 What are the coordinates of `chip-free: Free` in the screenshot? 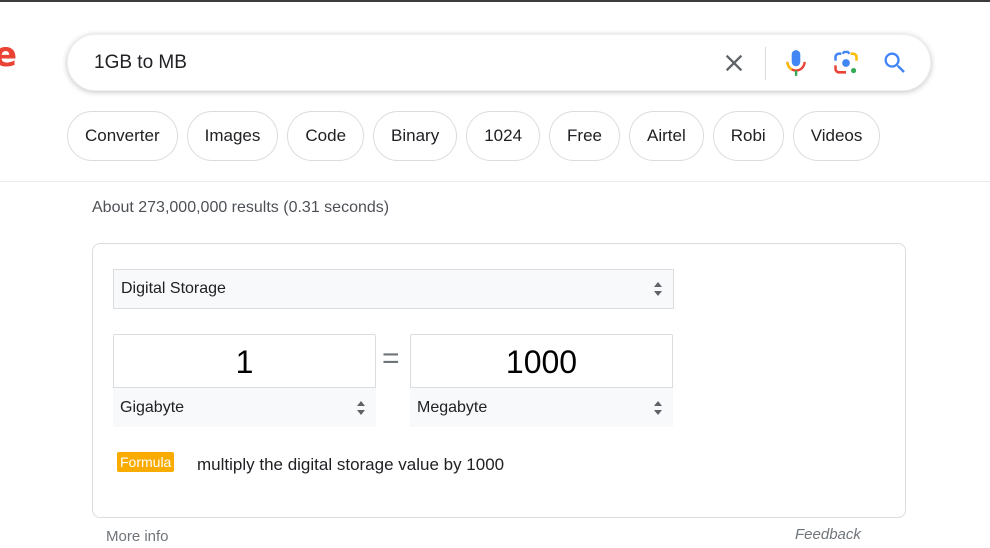 It's located at (585, 136).